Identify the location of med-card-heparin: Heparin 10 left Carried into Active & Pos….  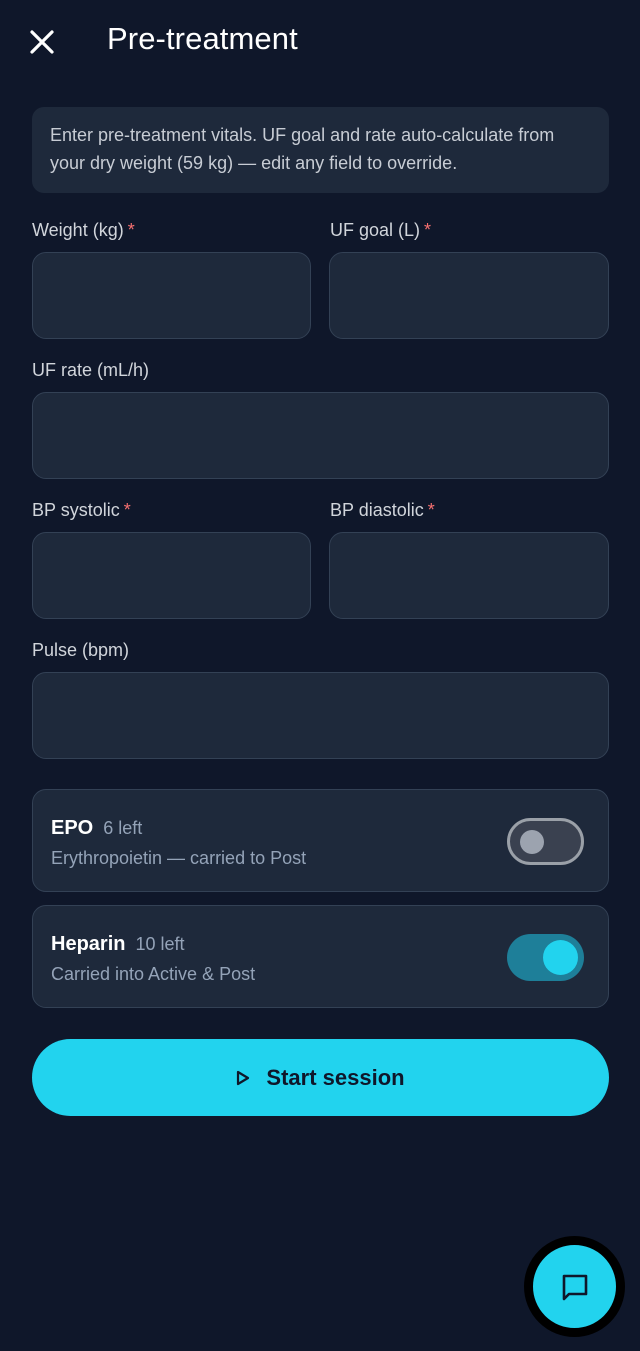
(320, 956).